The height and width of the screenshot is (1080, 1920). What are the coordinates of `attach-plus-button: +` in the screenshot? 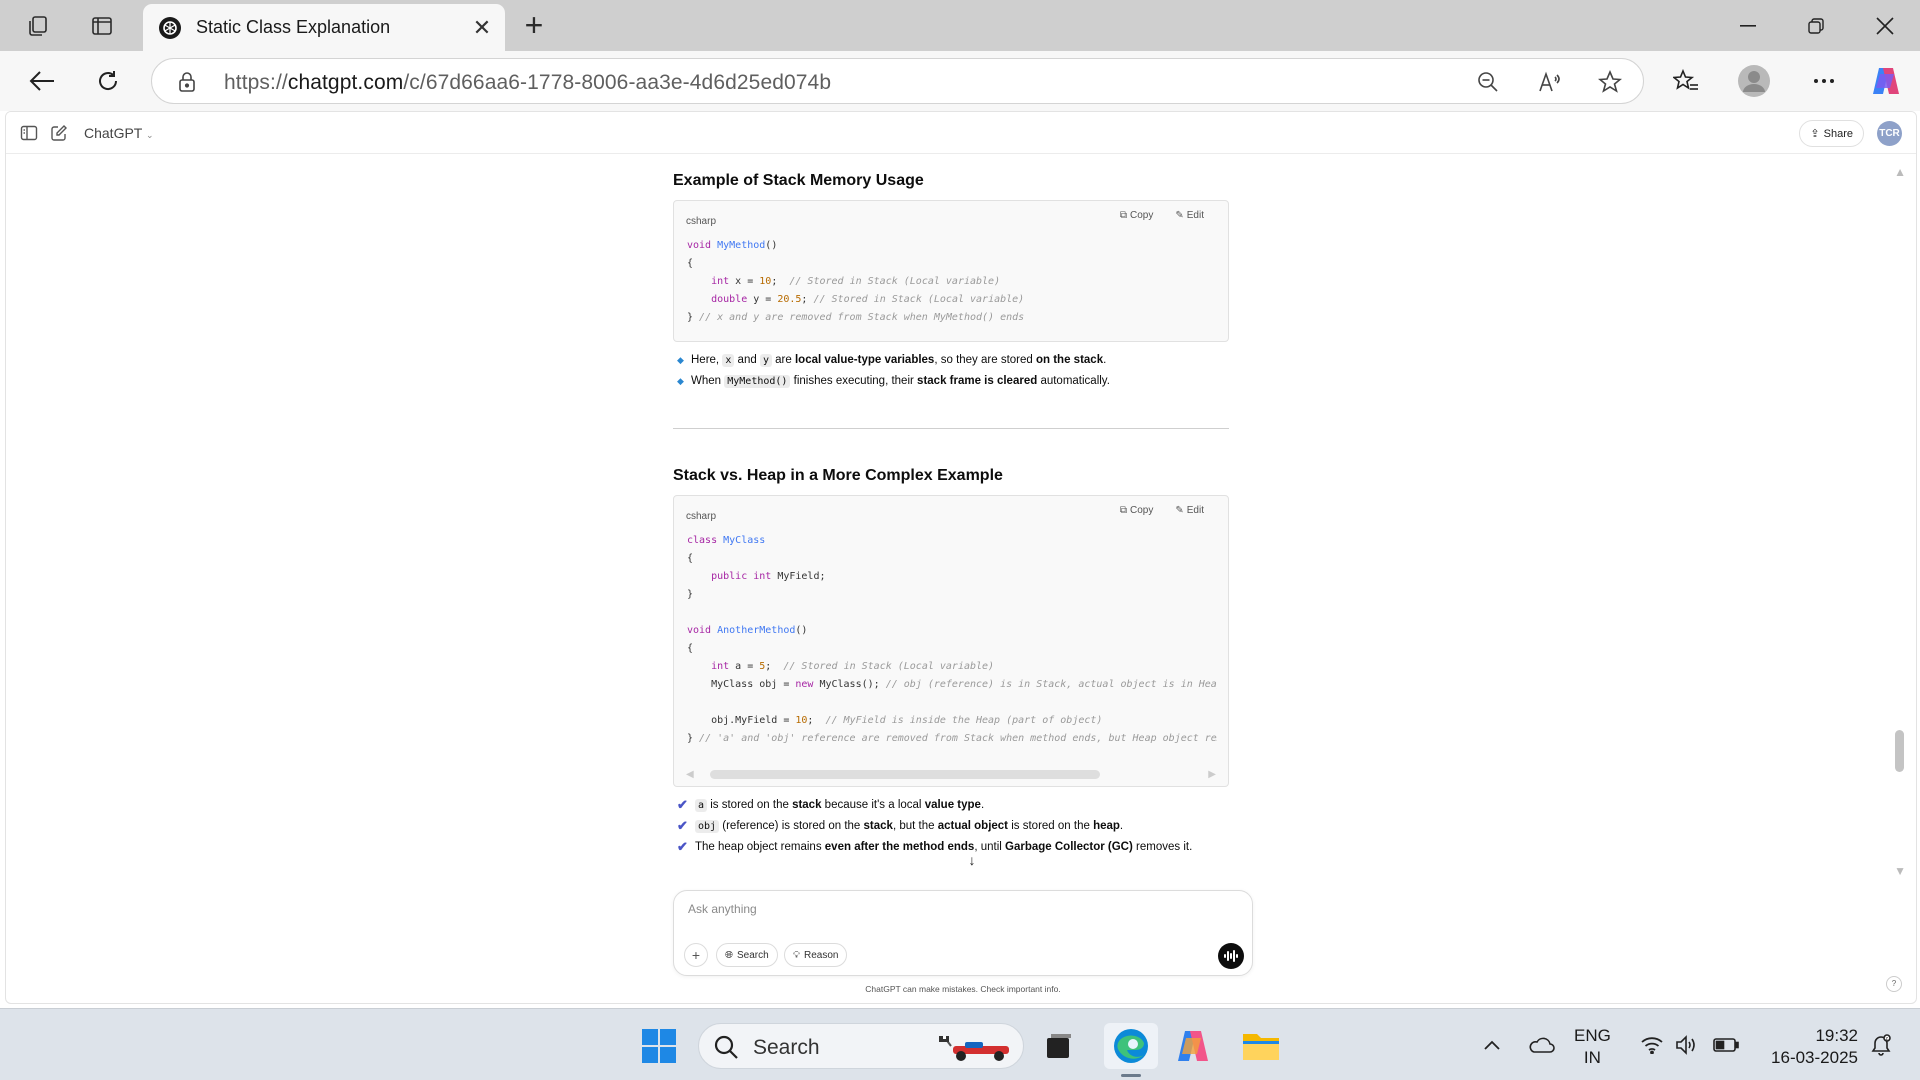 It's located at (696, 955).